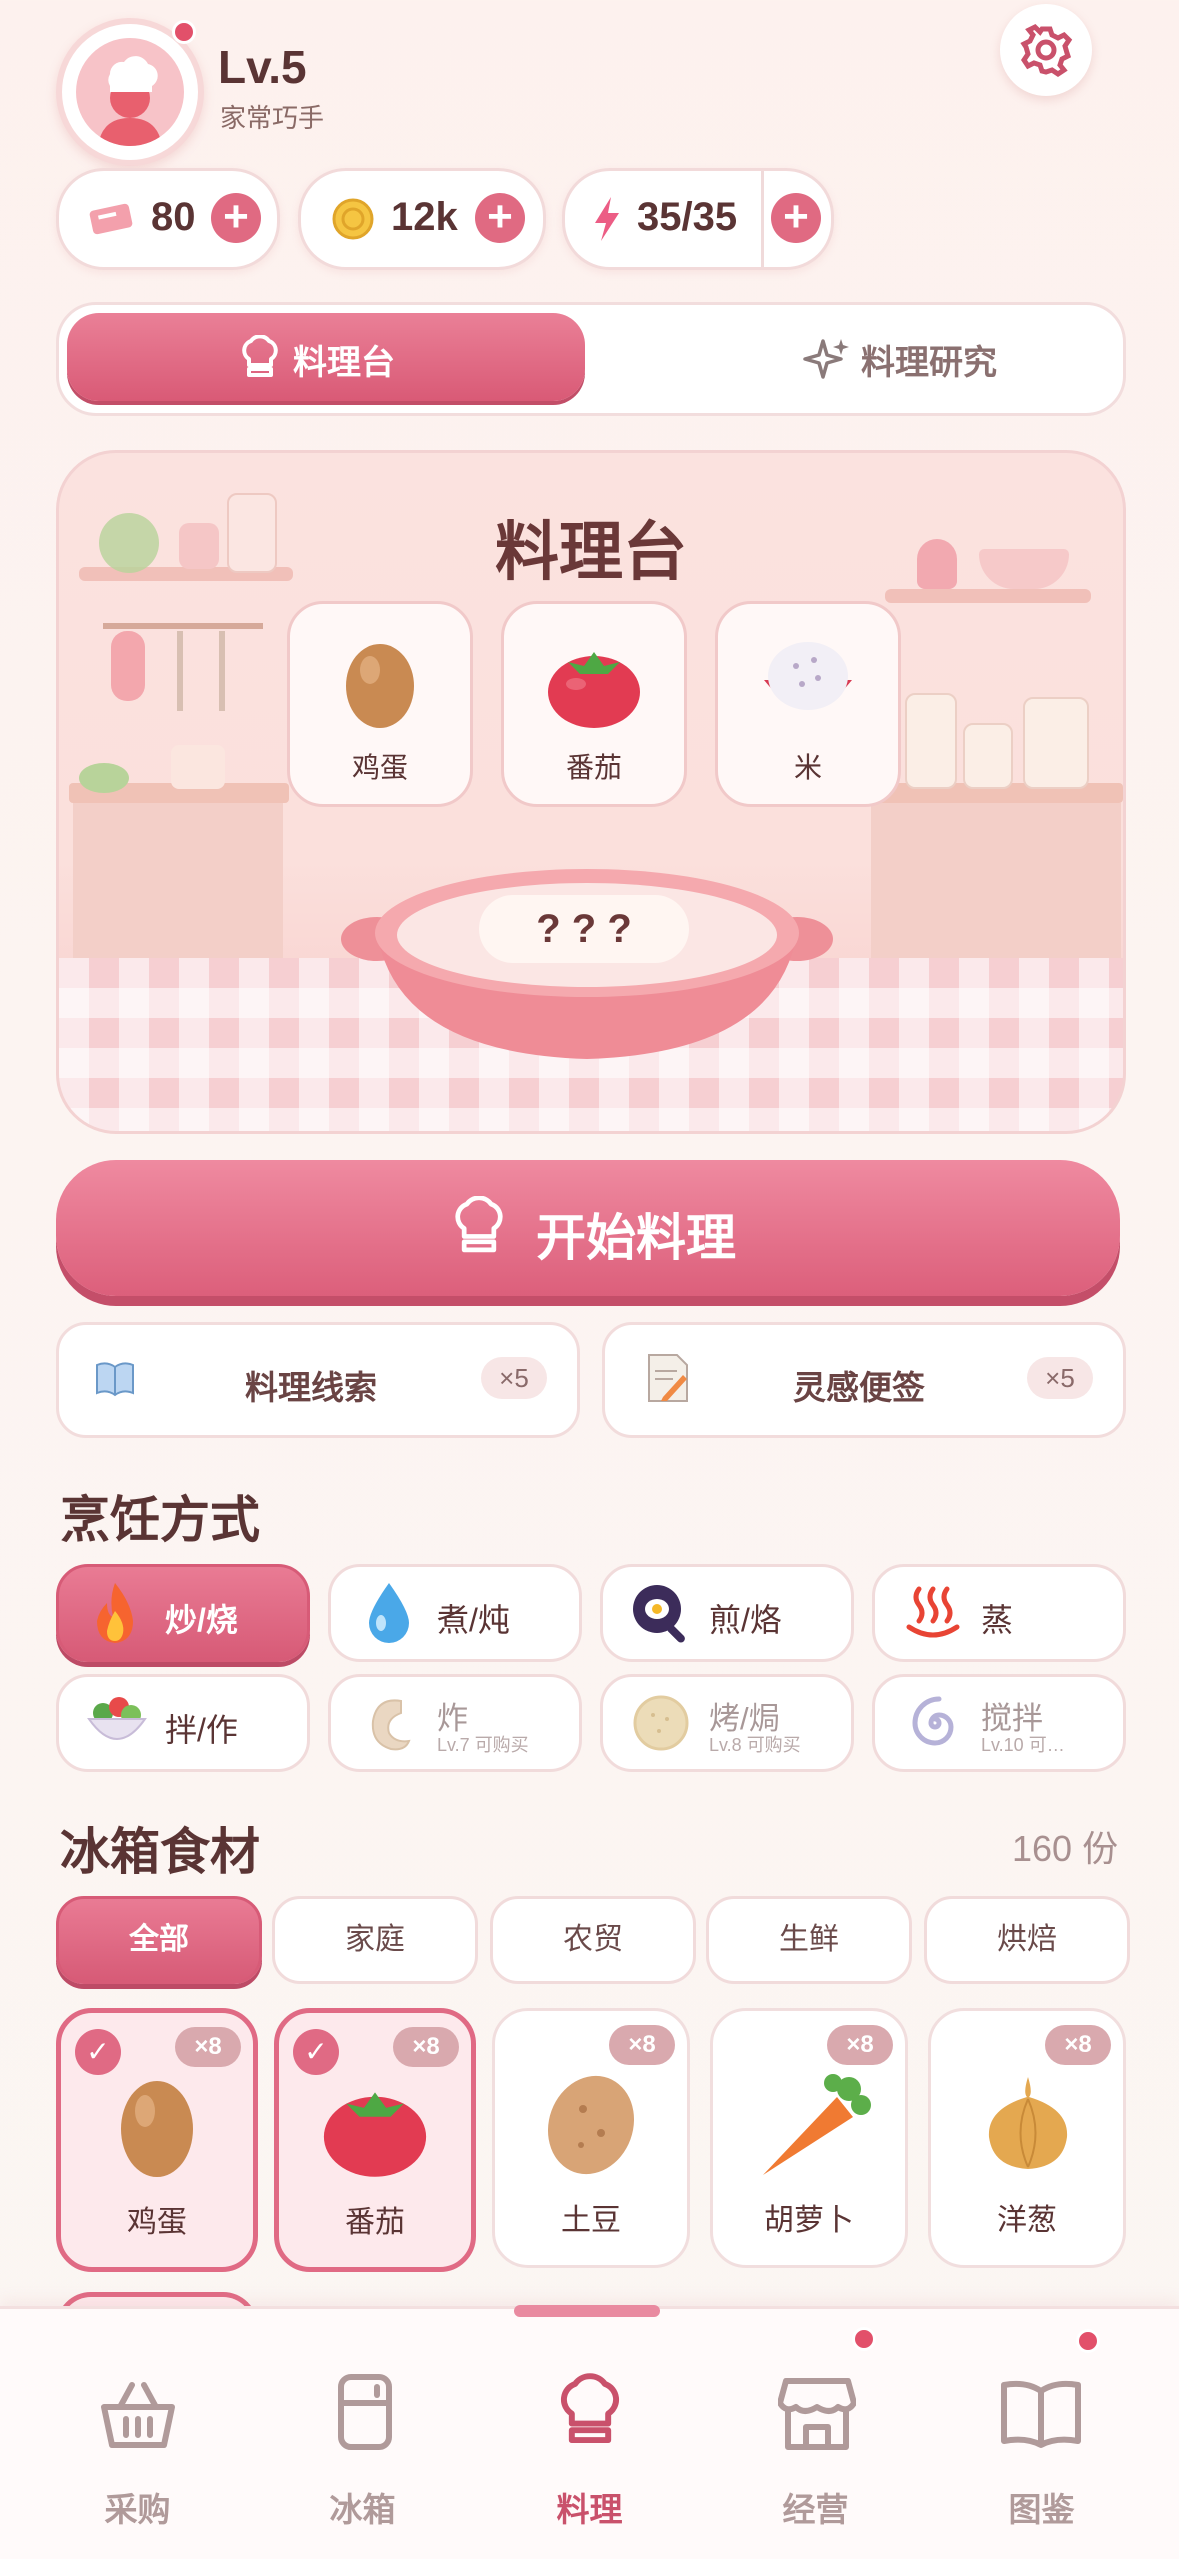  I want to click on avatar, so click(130, 92).